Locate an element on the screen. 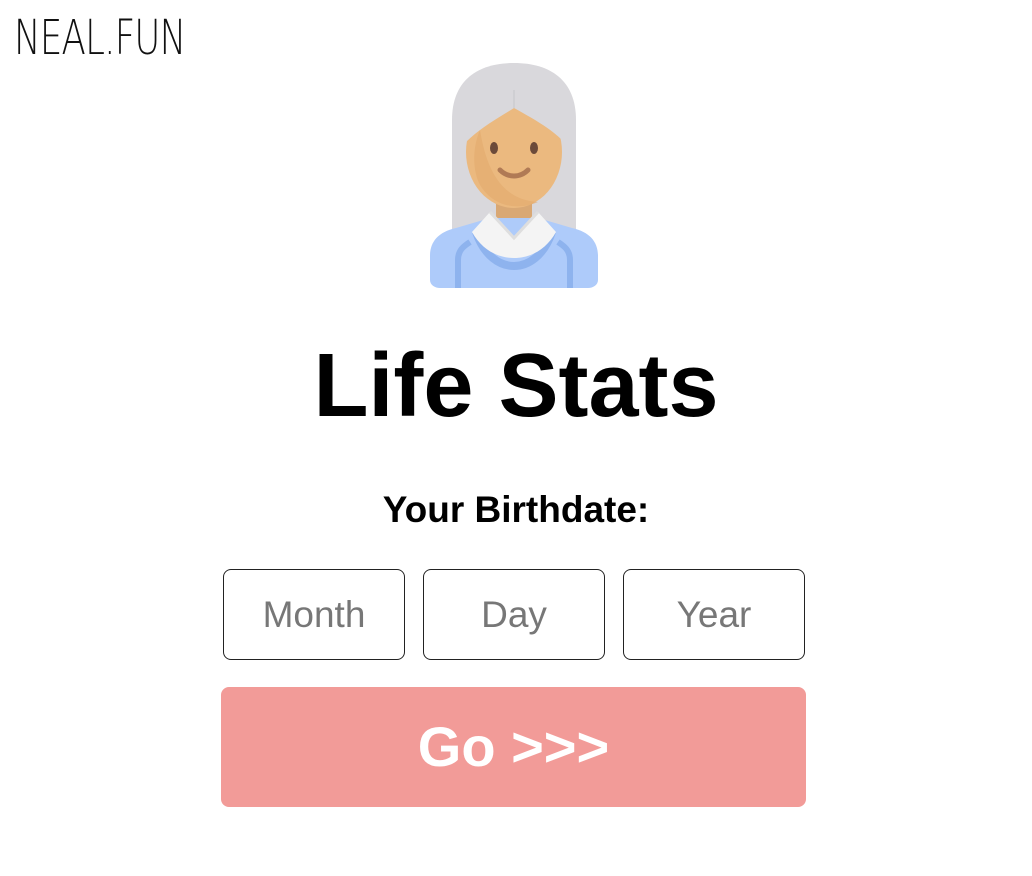 The width and height of the screenshot is (1032, 876). birthdate-label: Your Birthdate: is located at coordinates (516, 509).